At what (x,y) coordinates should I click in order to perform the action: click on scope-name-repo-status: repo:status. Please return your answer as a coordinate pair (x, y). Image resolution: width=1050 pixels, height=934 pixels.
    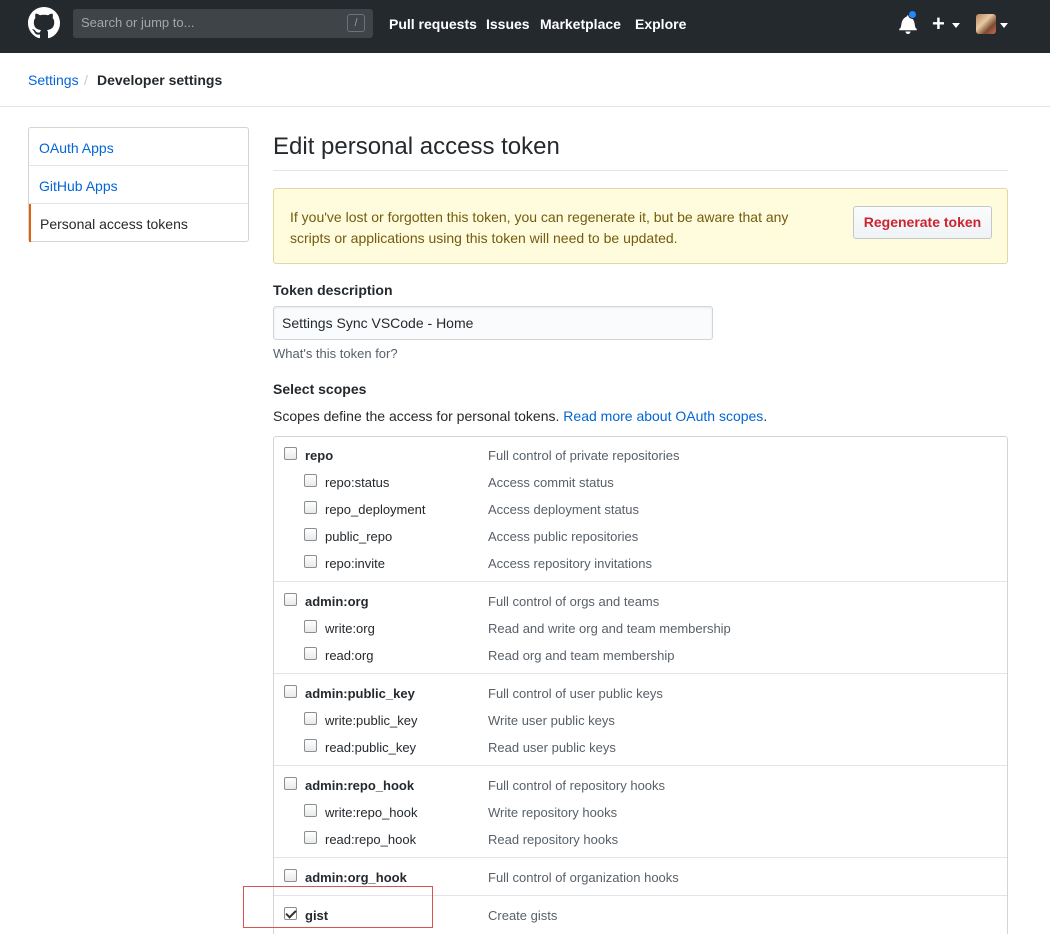
    Looking at the image, I should click on (357, 482).